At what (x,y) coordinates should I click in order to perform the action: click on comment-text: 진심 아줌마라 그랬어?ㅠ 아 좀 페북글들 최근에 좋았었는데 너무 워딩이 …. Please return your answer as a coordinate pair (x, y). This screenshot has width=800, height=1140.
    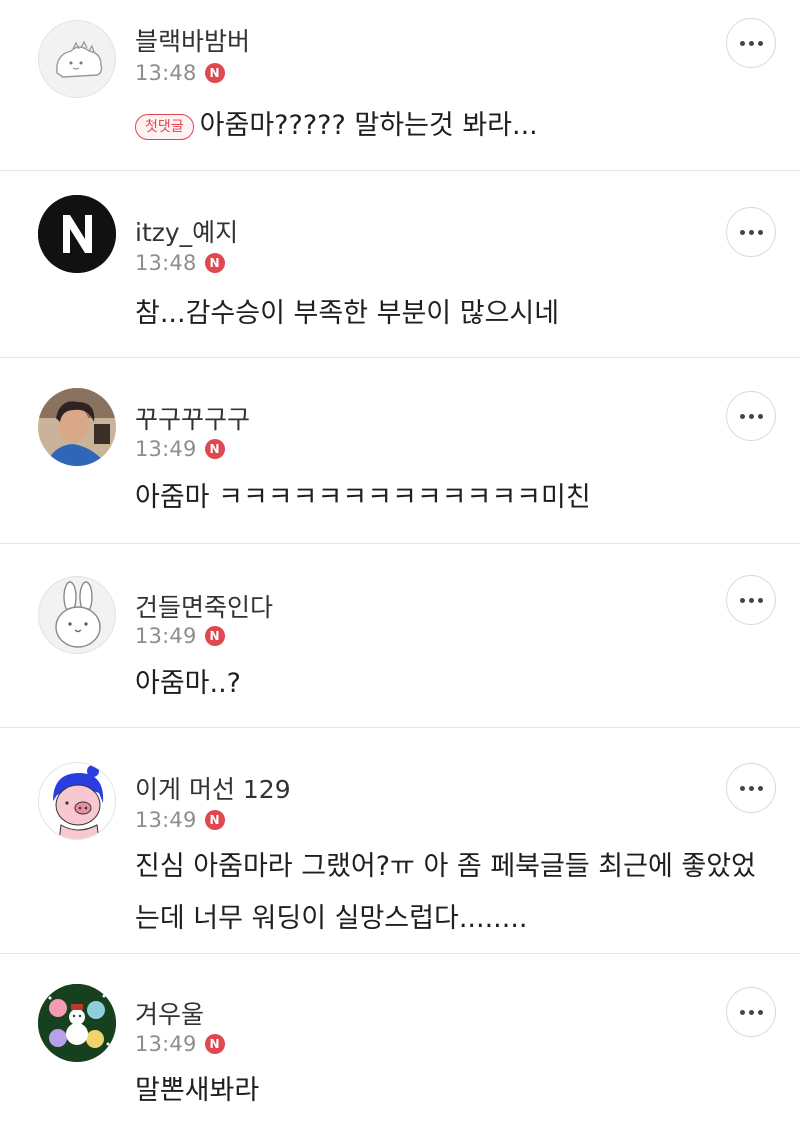
    Looking at the image, I should click on (445, 892).